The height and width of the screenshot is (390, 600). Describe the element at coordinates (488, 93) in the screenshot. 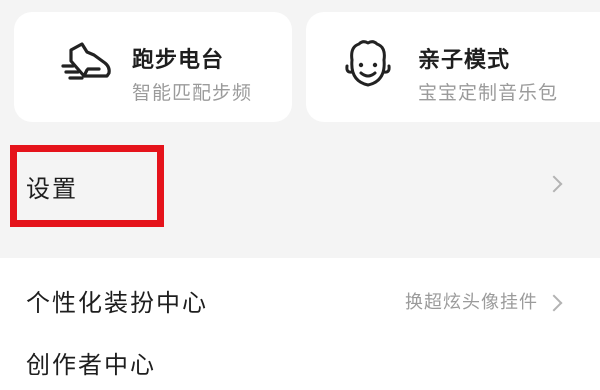

I see `family-mode-subtitle: 宝宝定制音乐包` at that location.